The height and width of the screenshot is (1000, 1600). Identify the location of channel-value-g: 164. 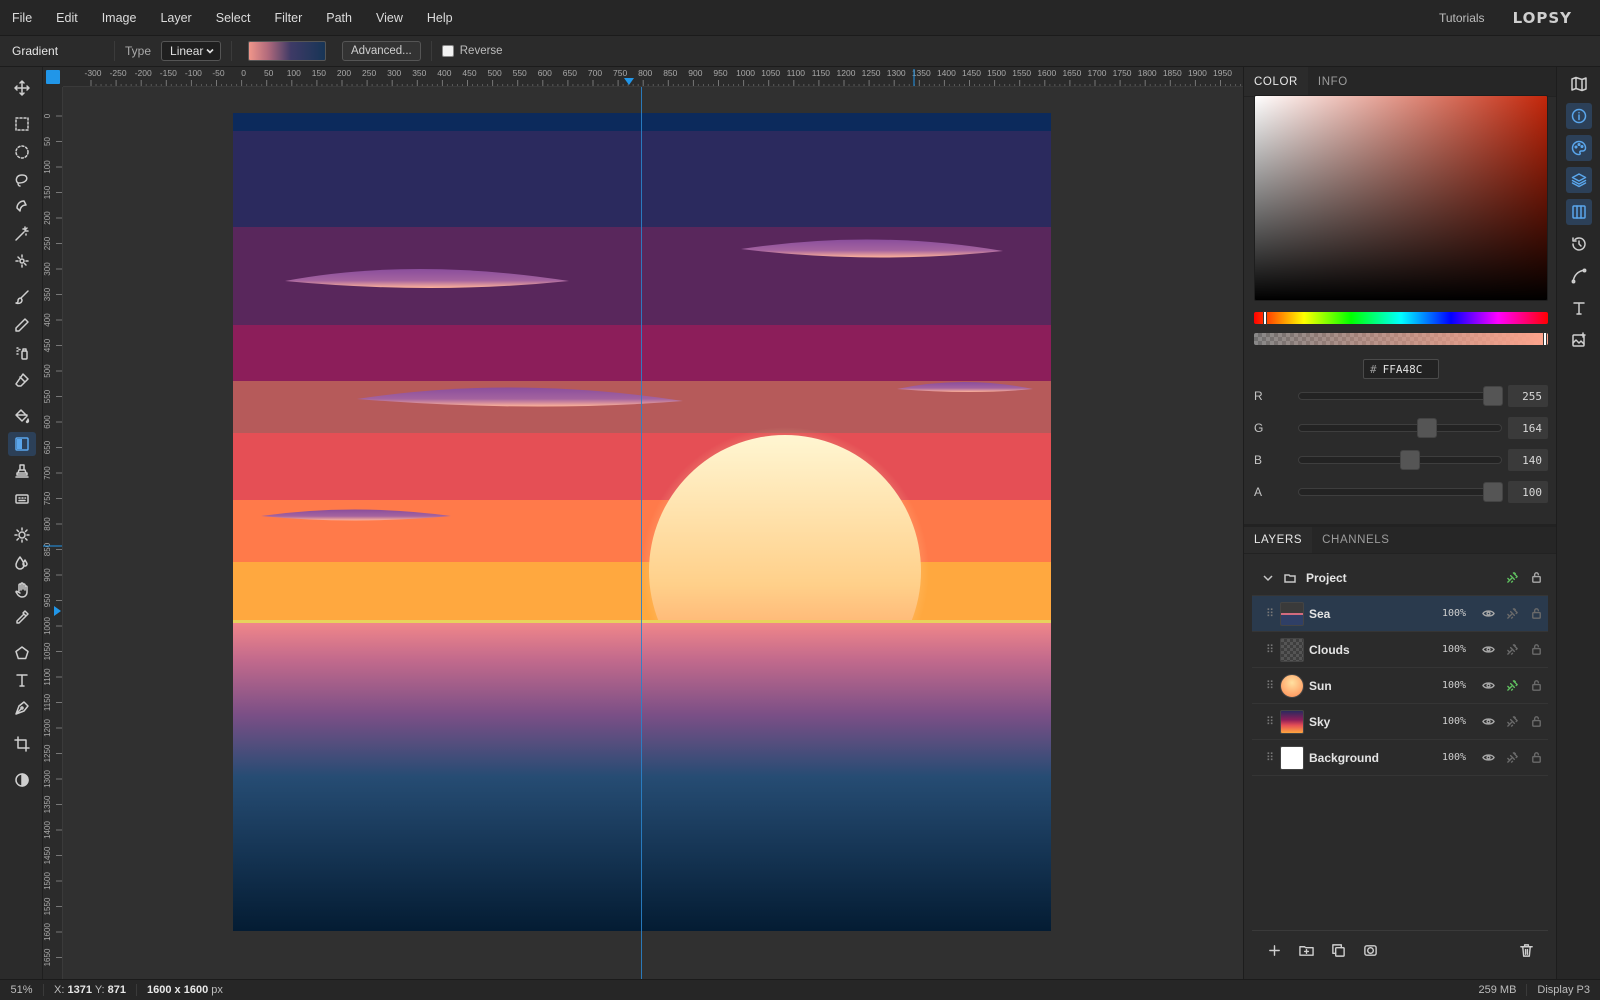
(1528, 428).